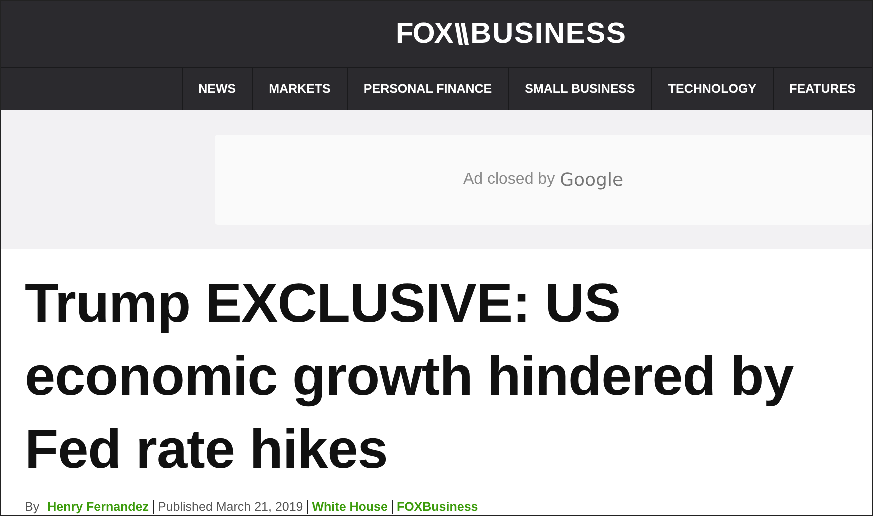  What do you see at coordinates (461, 34) in the screenshot?
I see `stripes-icon` at bounding box center [461, 34].